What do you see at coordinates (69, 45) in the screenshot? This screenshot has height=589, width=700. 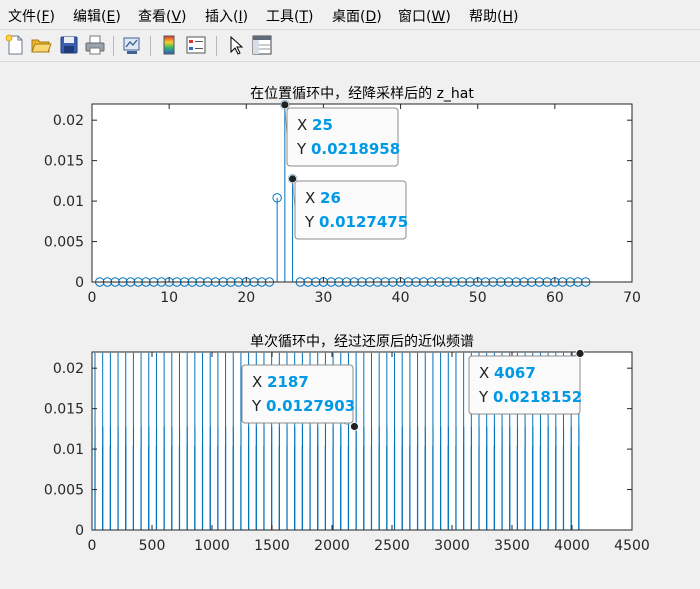 I see `save-icon` at bounding box center [69, 45].